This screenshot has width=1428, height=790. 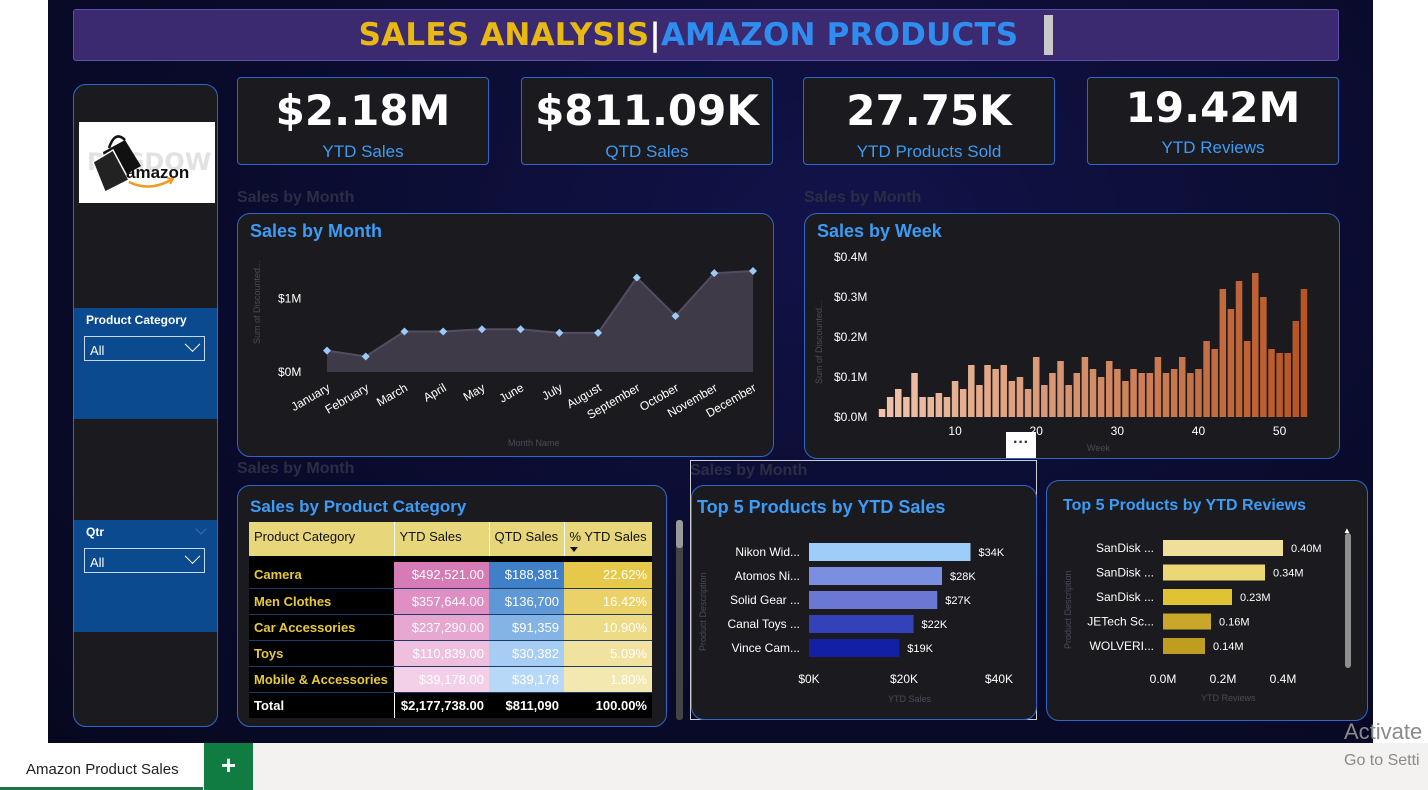 What do you see at coordinates (929, 121) in the screenshot?
I see `kpi-card-ytd-products-sold: 27.75K YTD Products Sold` at bounding box center [929, 121].